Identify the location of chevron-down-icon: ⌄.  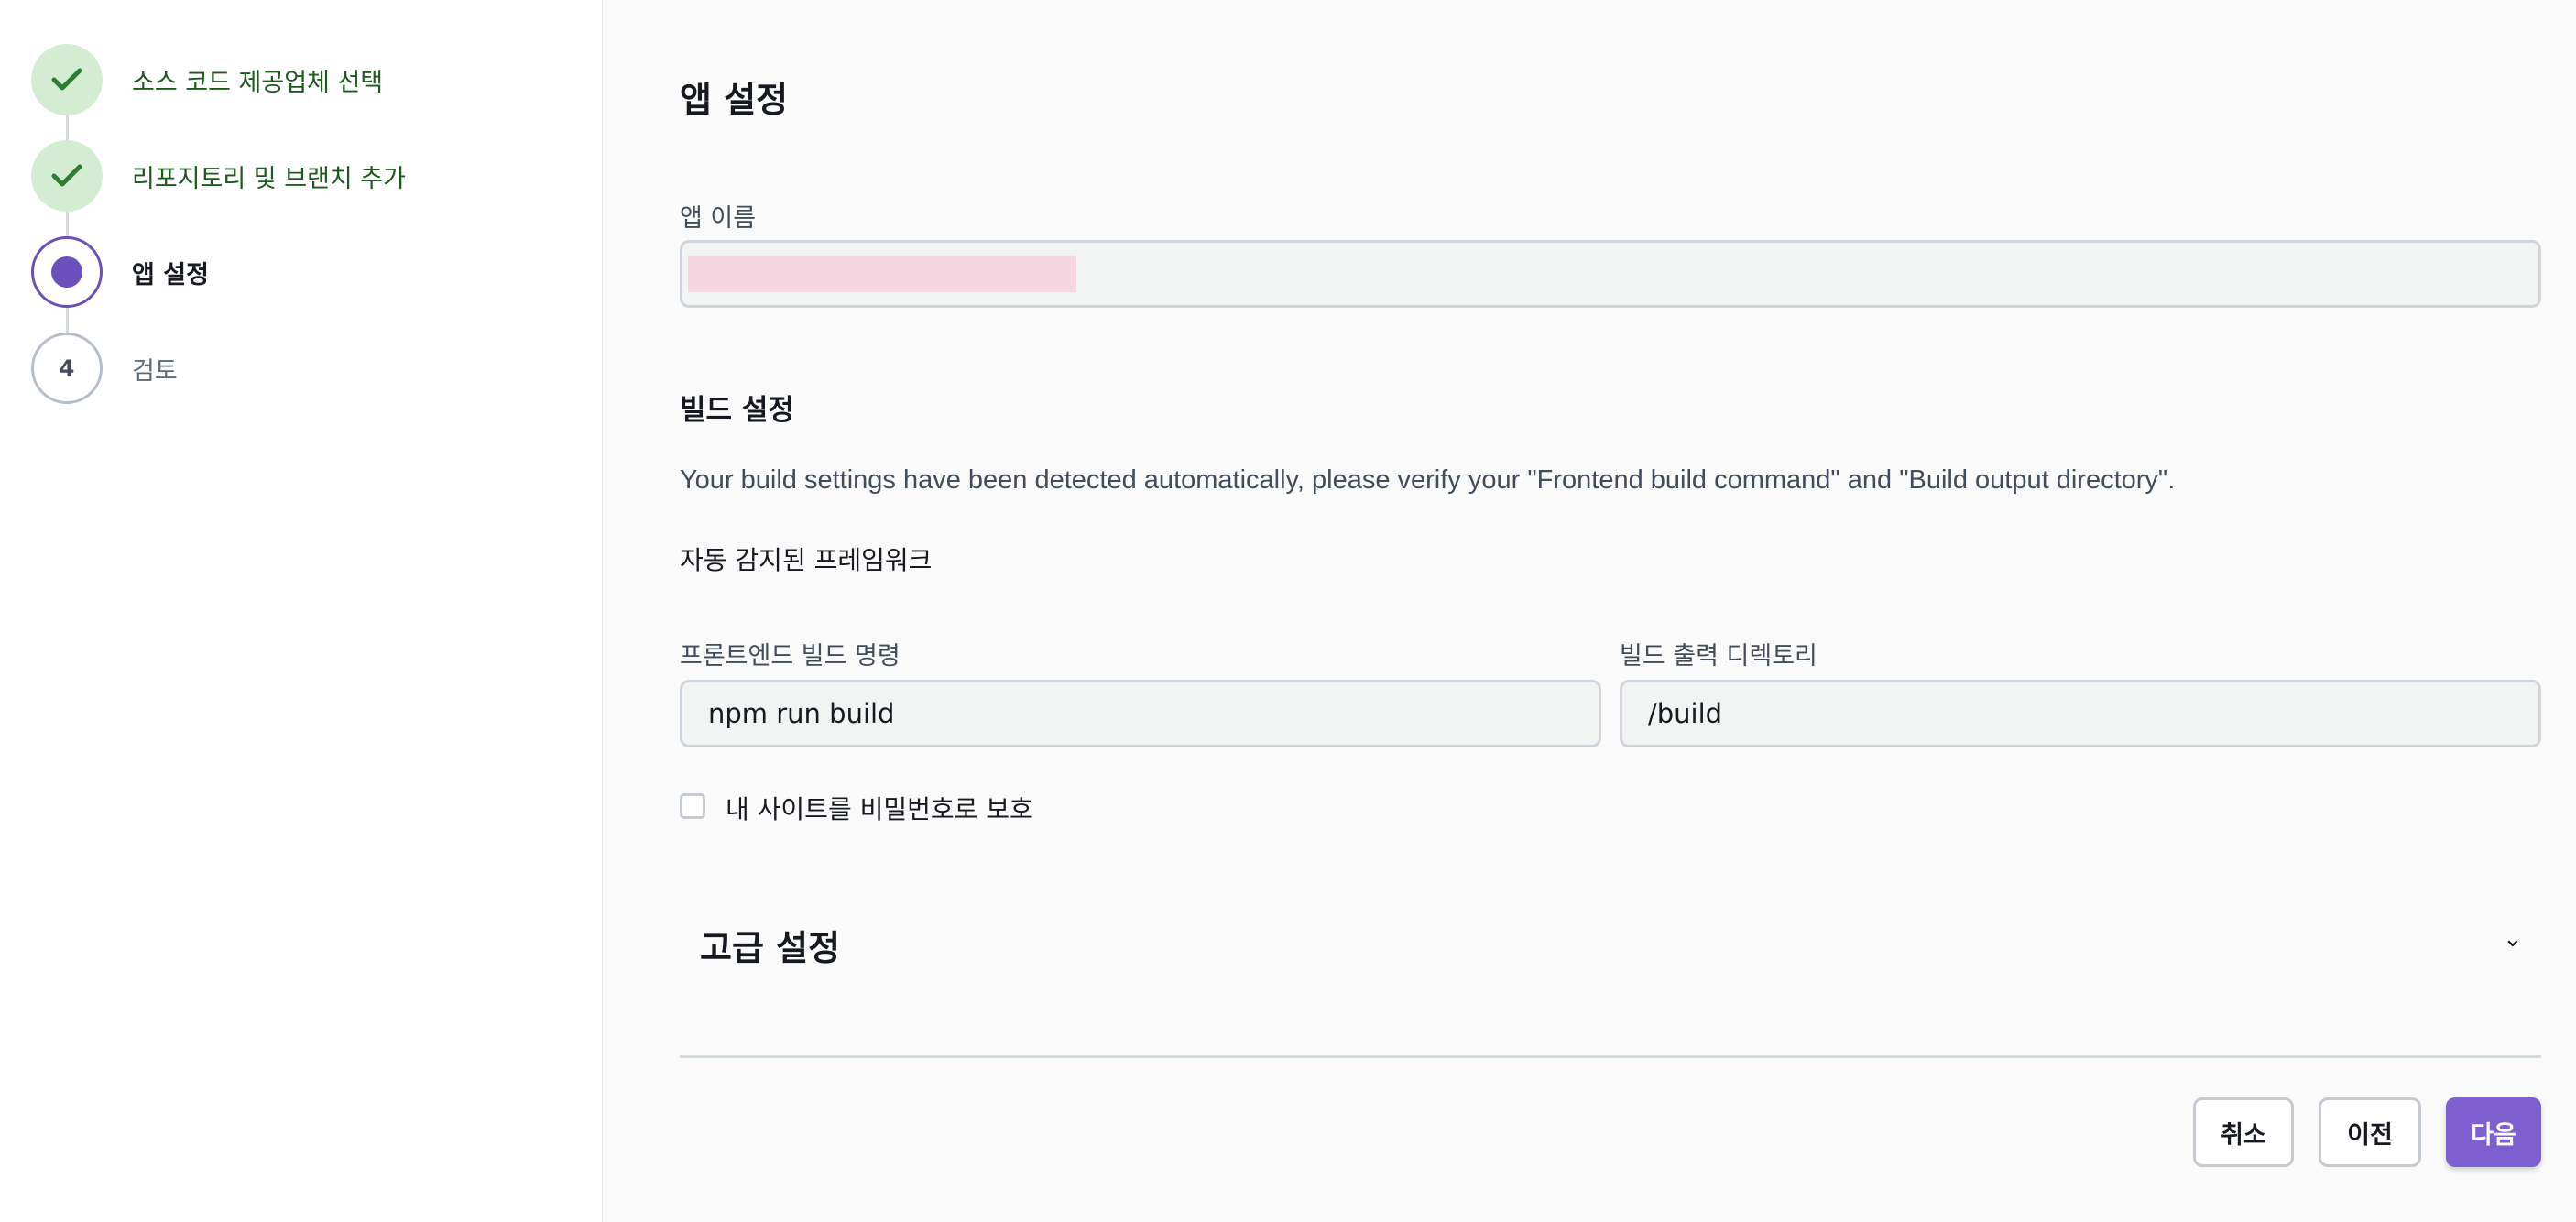
(2513, 939).